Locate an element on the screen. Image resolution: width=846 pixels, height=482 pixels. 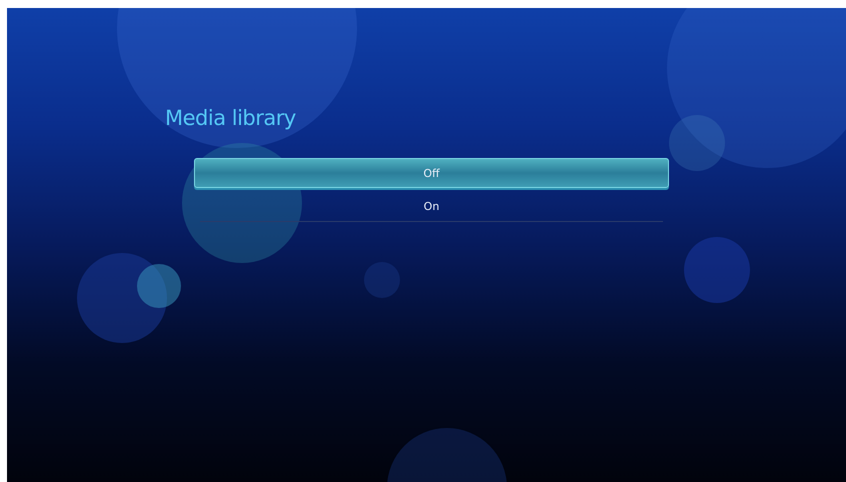
menu-option: On is located at coordinates (431, 207).